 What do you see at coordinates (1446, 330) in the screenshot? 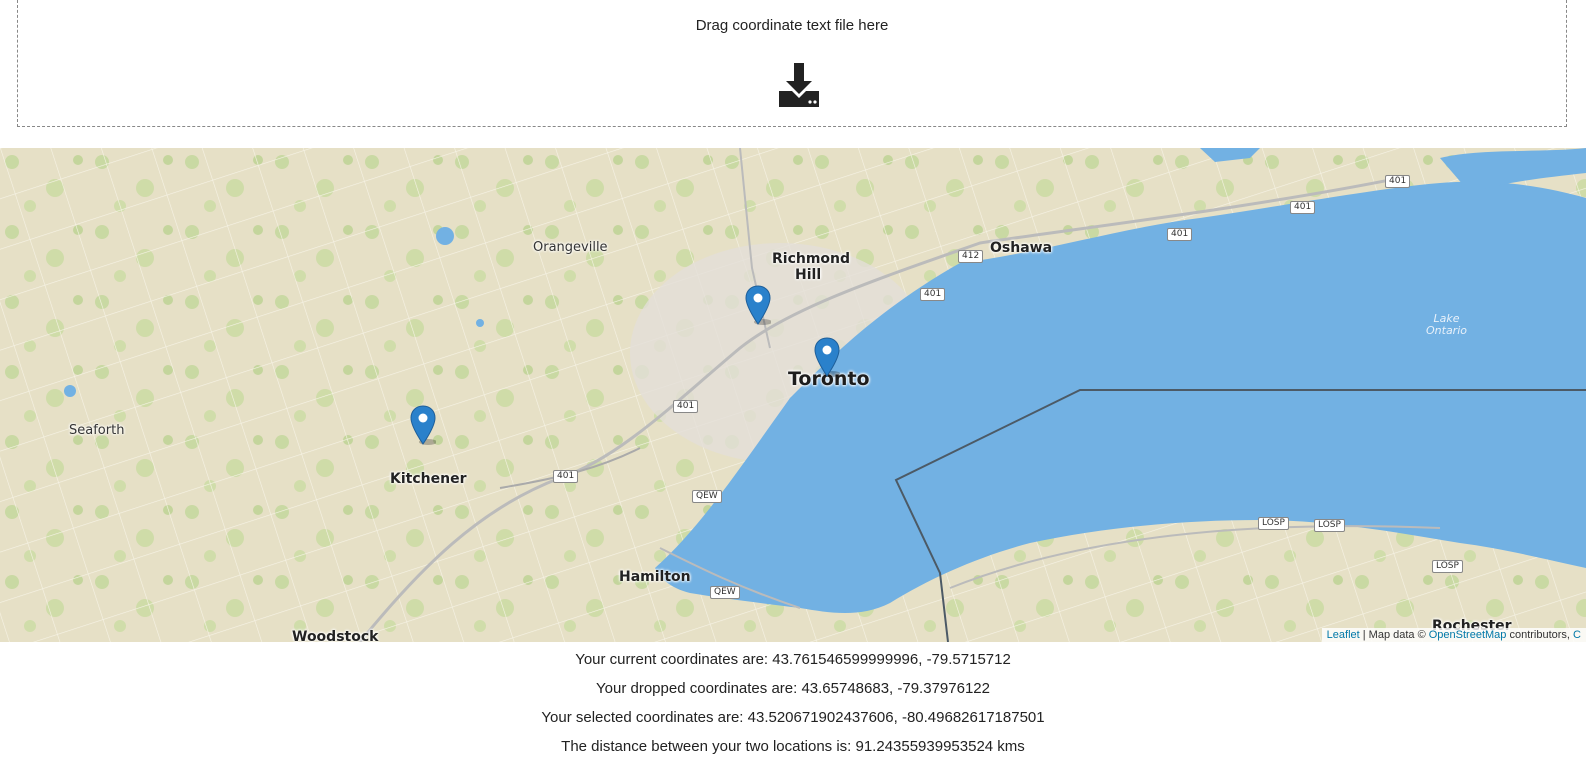
I see `lake-label-2: Ontario` at bounding box center [1446, 330].